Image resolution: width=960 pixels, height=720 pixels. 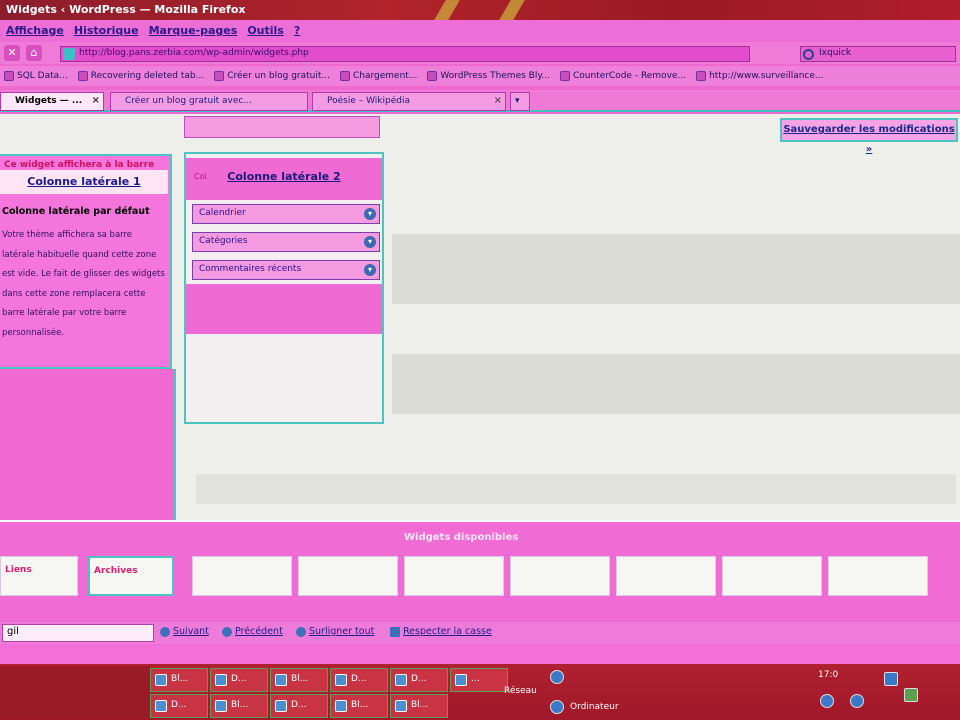 What do you see at coordinates (227, 631) in the screenshot?
I see `arrow-up-icon` at bounding box center [227, 631].